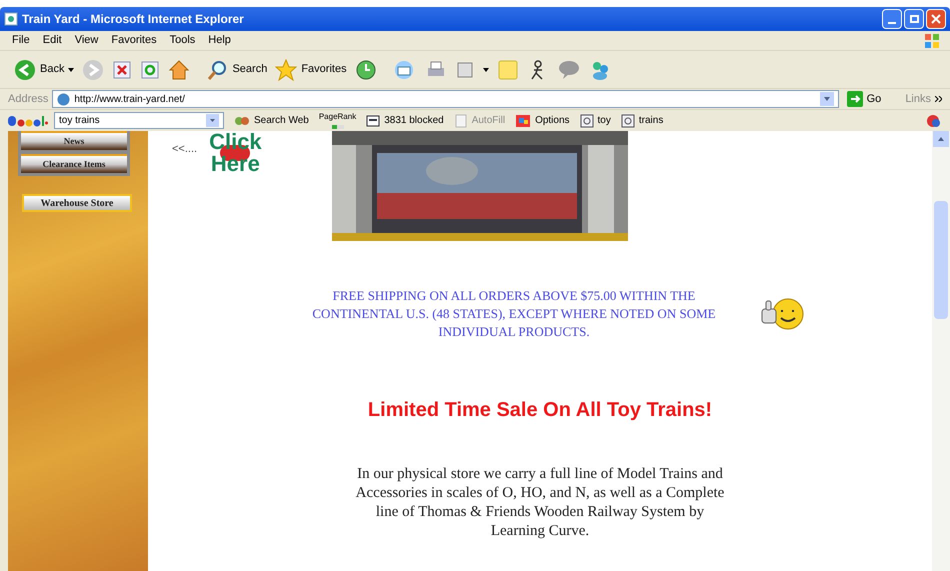 The width and height of the screenshot is (950, 571). What do you see at coordinates (540, 410) in the screenshot?
I see `sale-heading: Limited Time Sale On All Toy Trains!` at bounding box center [540, 410].